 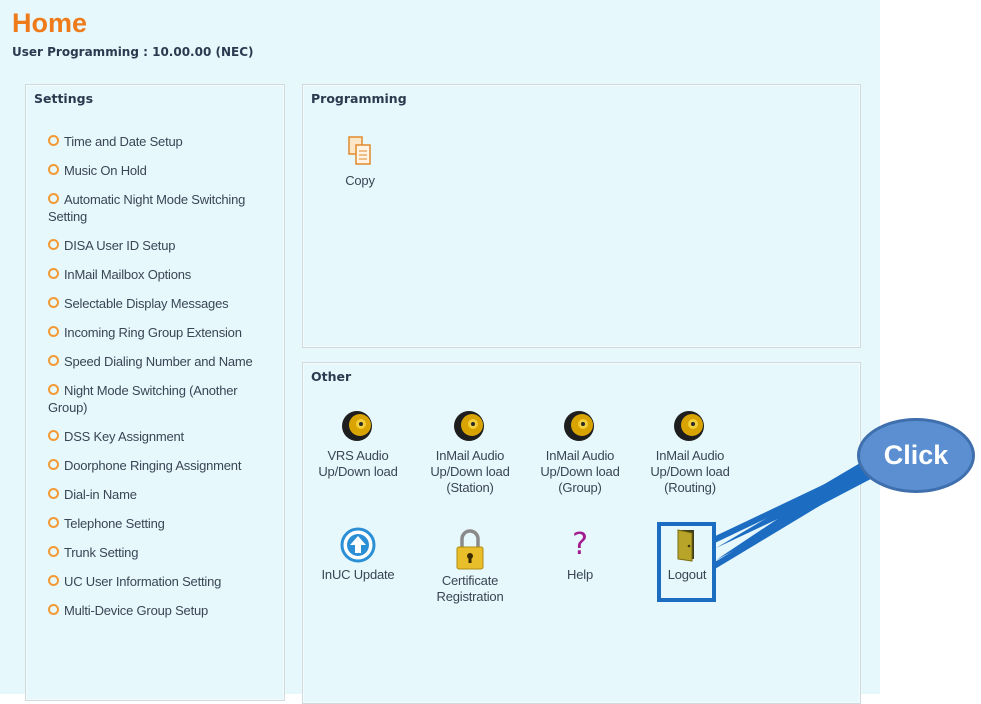 What do you see at coordinates (163, 303) in the screenshot?
I see `settings-item-display-messages: Selectable Display Messages` at bounding box center [163, 303].